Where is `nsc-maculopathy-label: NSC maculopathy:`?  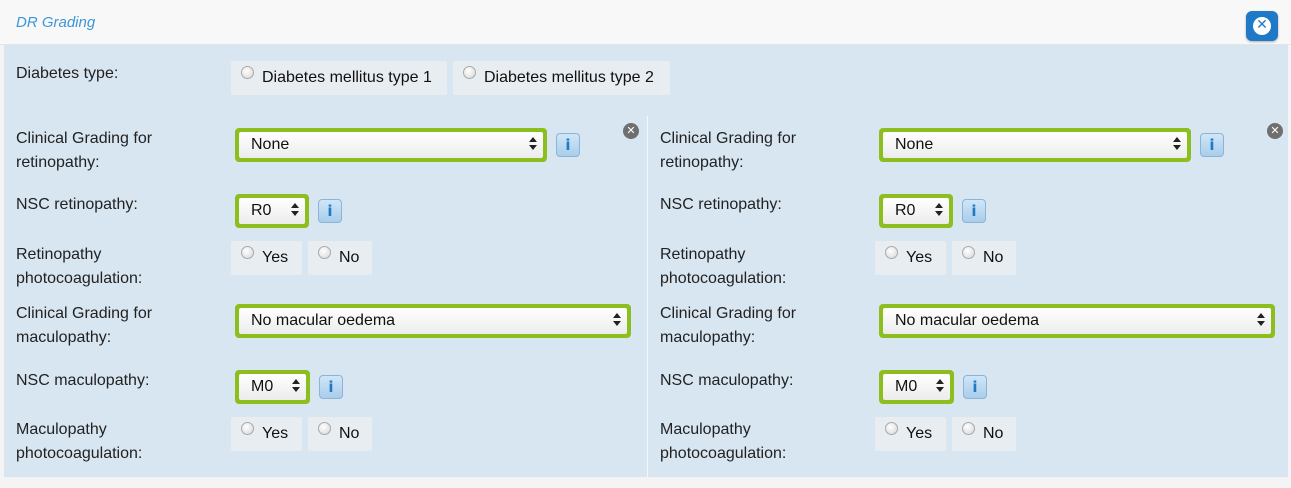
nsc-maculopathy-label: NSC maculopathy: is located at coordinates (83, 380).